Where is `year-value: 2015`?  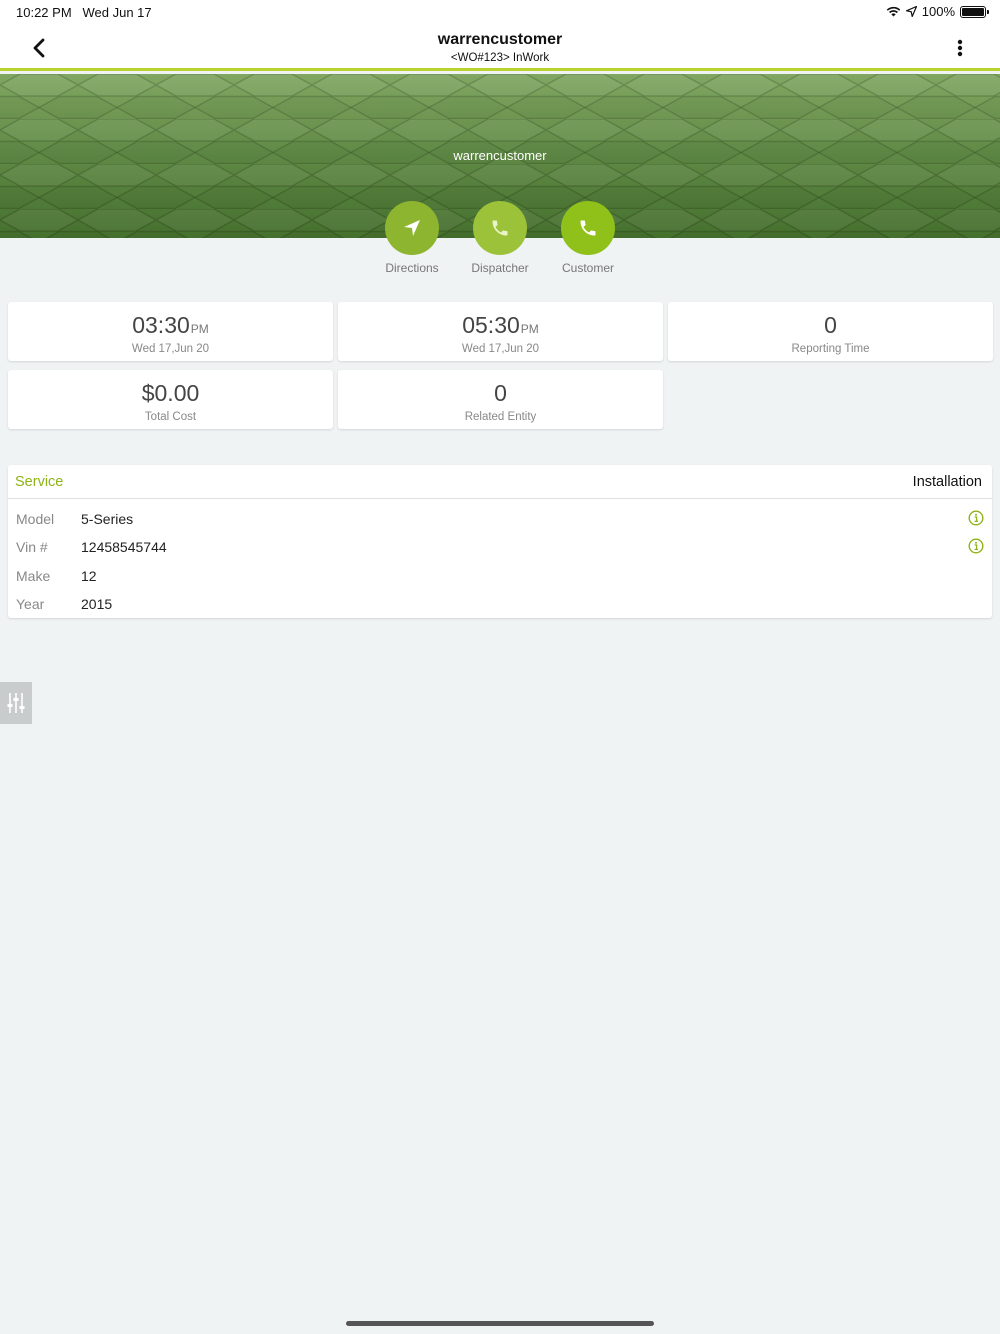
year-value: 2015 is located at coordinates (97, 603).